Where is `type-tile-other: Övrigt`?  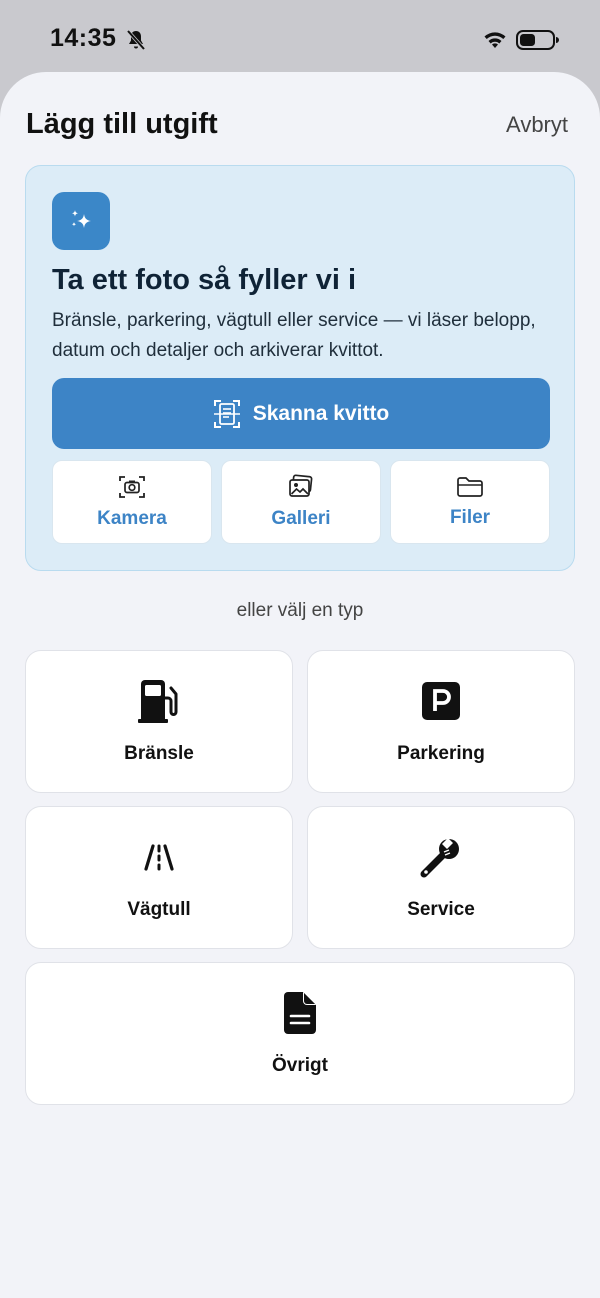 type-tile-other: Övrigt is located at coordinates (300, 1033).